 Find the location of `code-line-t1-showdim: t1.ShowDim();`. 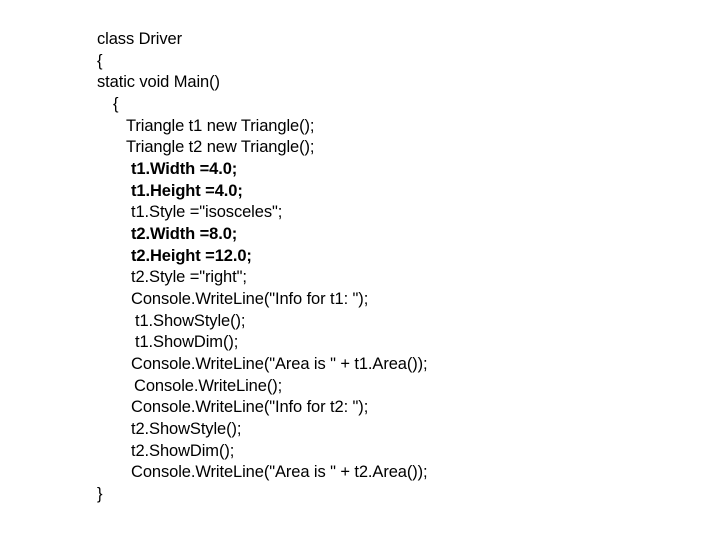

code-line-t1-showdim: t1.ShowDim(); is located at coordinates (187, 342).